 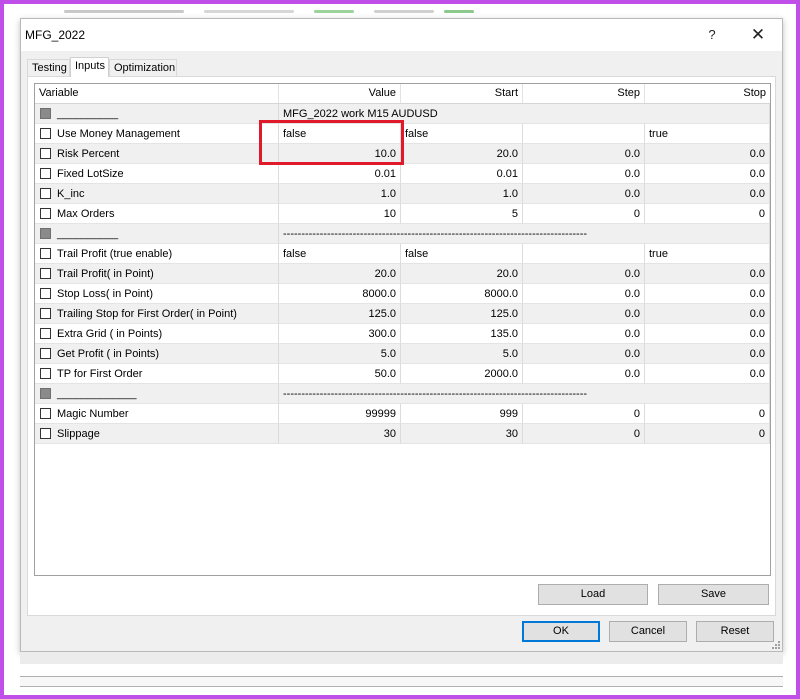 I want to click on table-row: Slippage 30 30 0 0, so click(x=402, y=434).